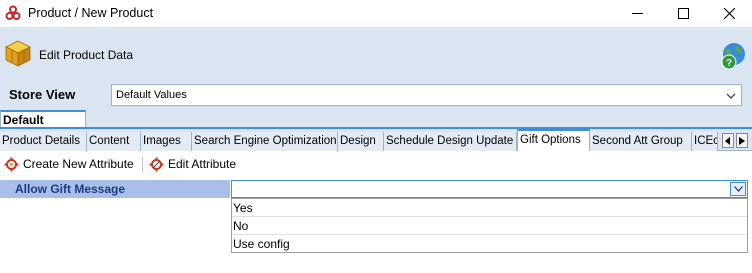 The height and width of the screenshot is (273, 752). I want to click on dropdown-toggle-button, so click(738, 189).